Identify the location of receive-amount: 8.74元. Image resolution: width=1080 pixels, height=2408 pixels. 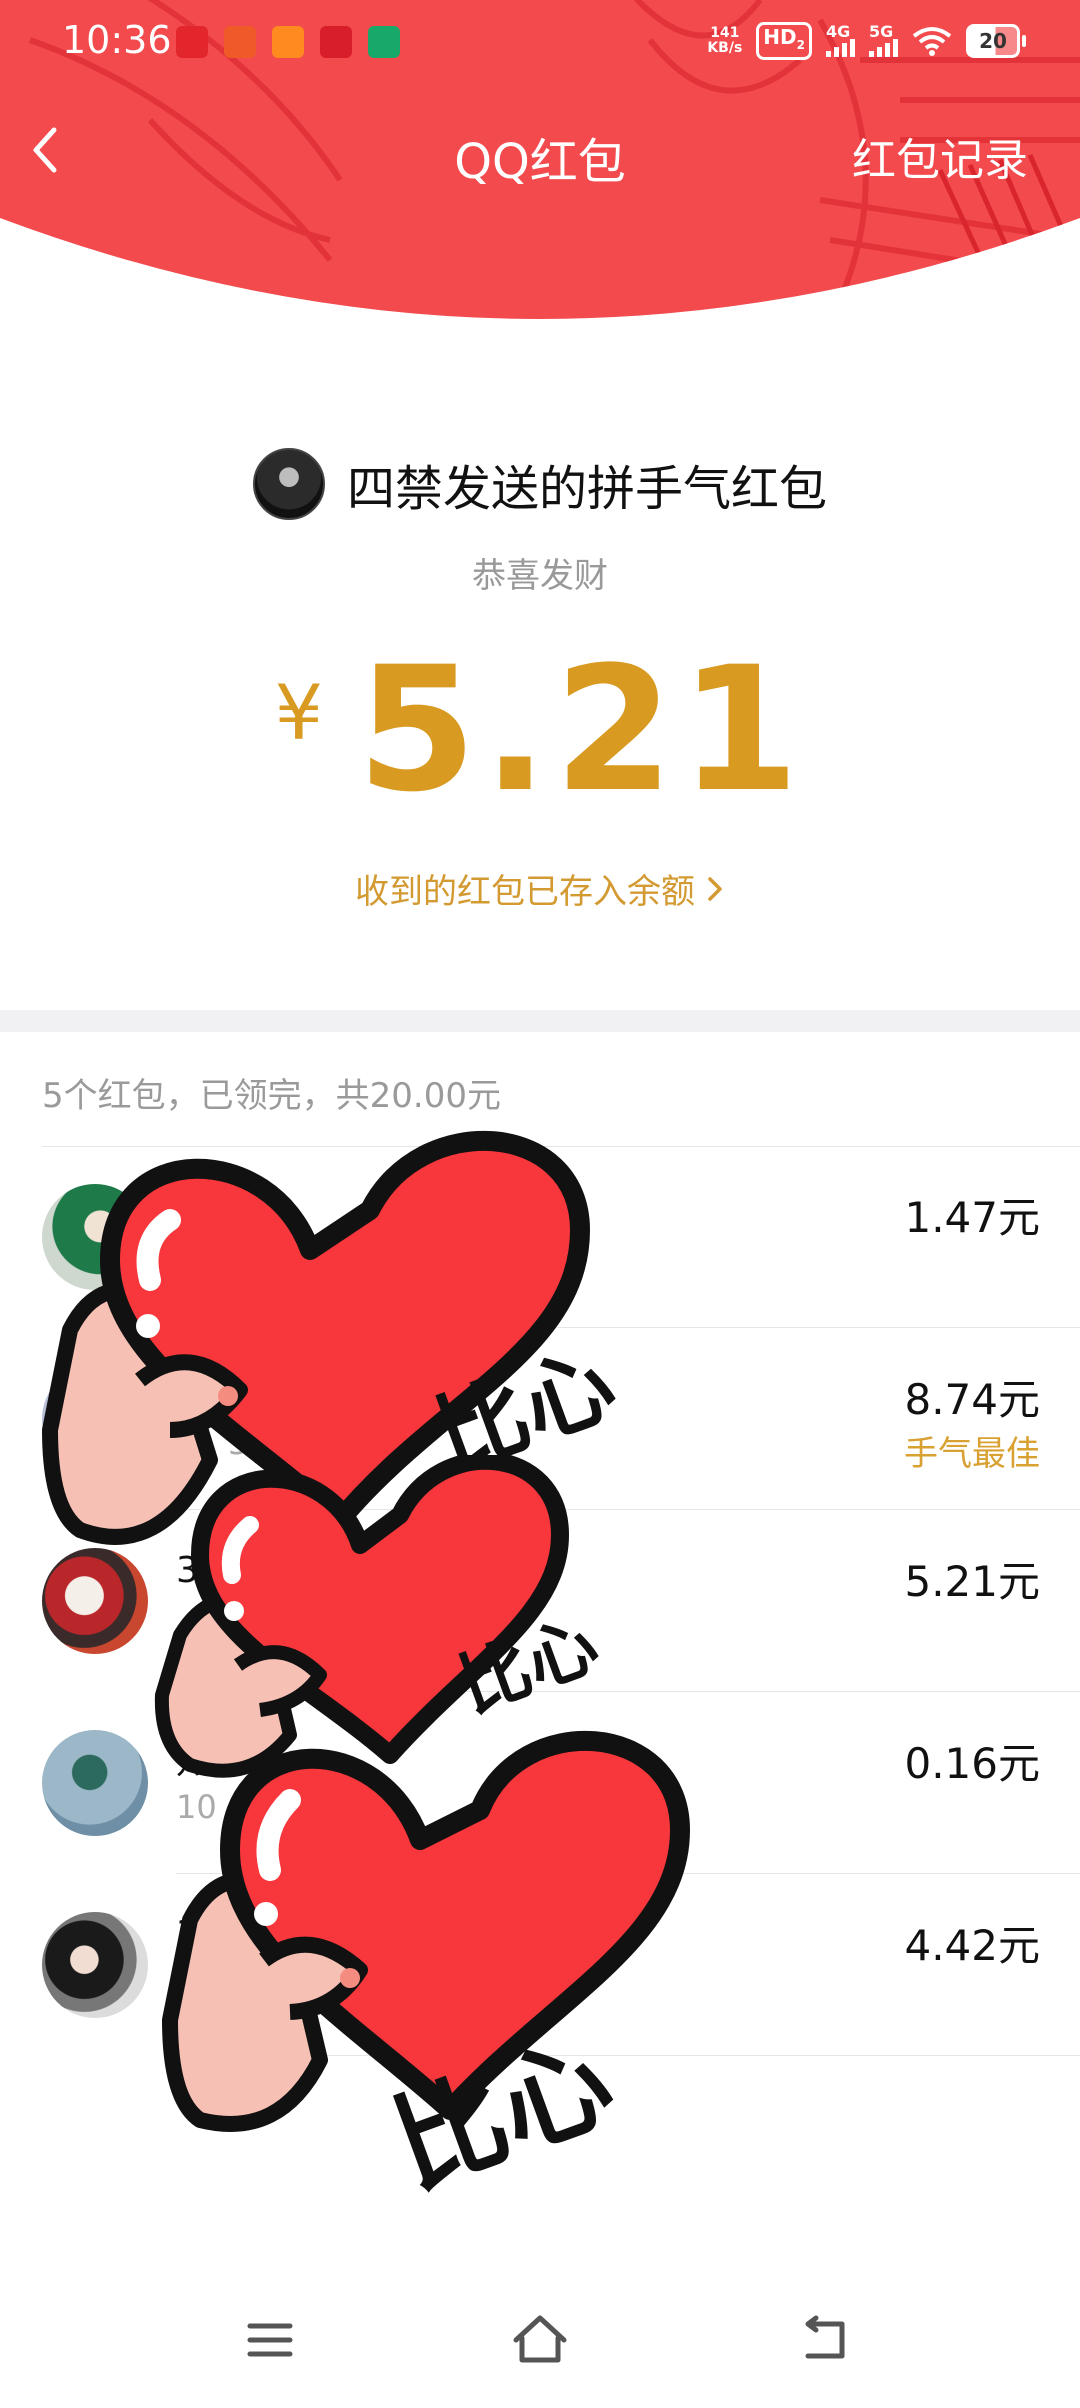
(972, 1399).